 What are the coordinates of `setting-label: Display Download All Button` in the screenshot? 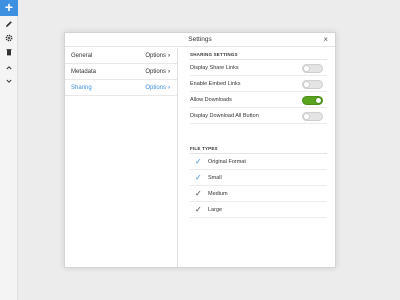 It's located at (224, 116).